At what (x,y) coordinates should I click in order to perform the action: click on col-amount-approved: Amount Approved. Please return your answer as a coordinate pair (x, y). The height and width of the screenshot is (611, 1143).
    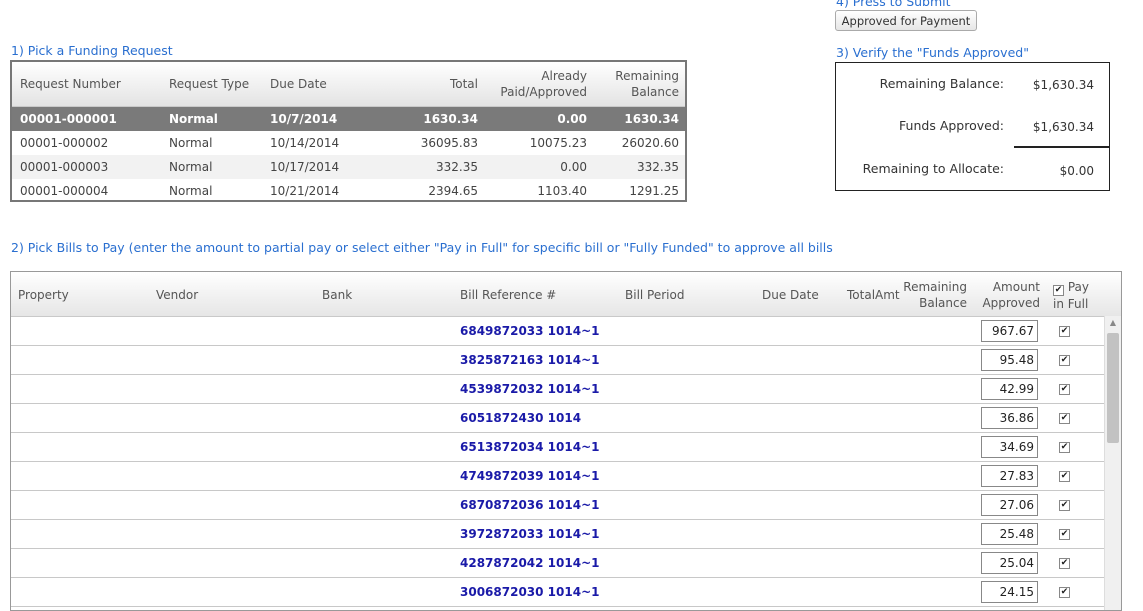
    Looking at the image, I should click on (1000, 295).